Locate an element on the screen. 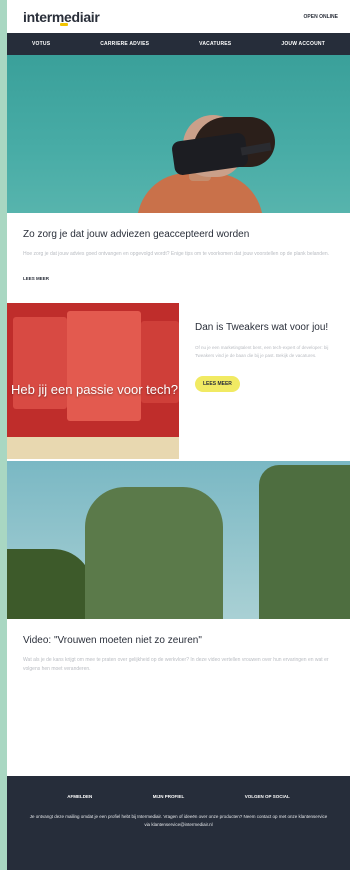 The width and height of the screenshot is (350, 870). article-advice-read-more-link: LEES MEER is located at coordinates (178, 278).